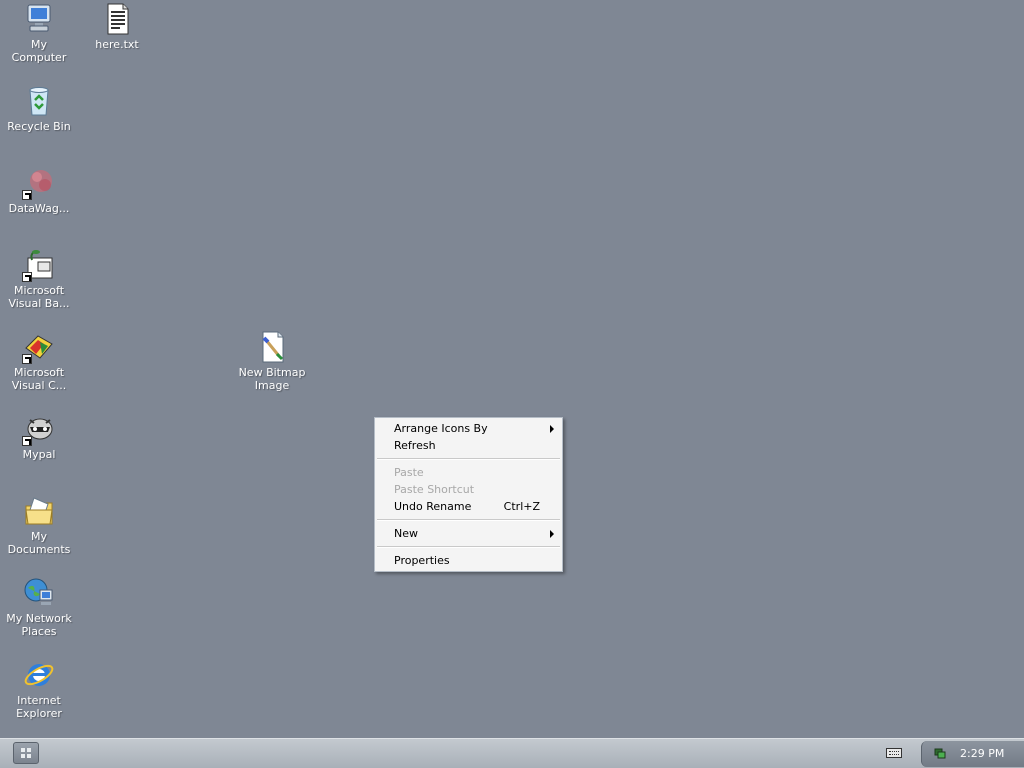 The width and height of the screenshot is (1024, 768). What do you see at coordinates (39, 707) in the screenshot?
I see `desktop-icon-label: Internet Explorer` at bounding box center [39, 707].